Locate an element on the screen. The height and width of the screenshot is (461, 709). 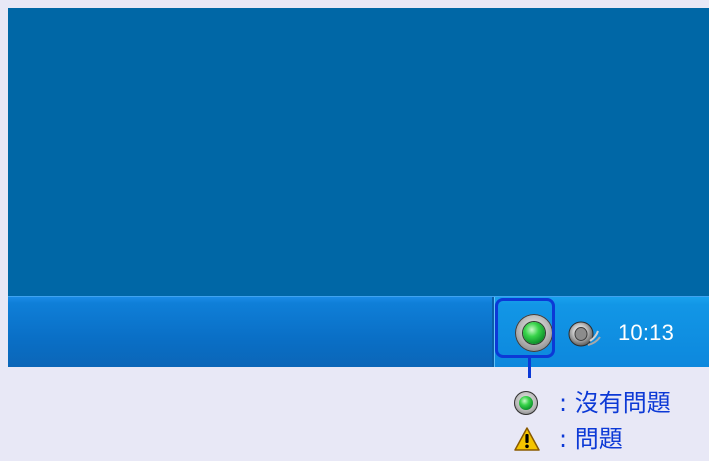
legend-item-ok: : 沒有問題 is located at coordinates (609, 403).